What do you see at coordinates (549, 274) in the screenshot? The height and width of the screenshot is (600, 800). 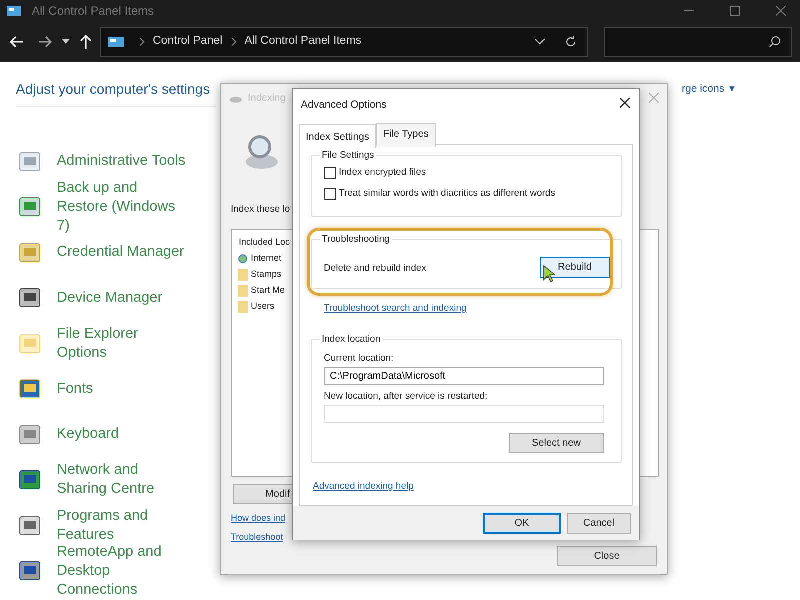 I see `cursor-icon` at bounding box center [549, 274].